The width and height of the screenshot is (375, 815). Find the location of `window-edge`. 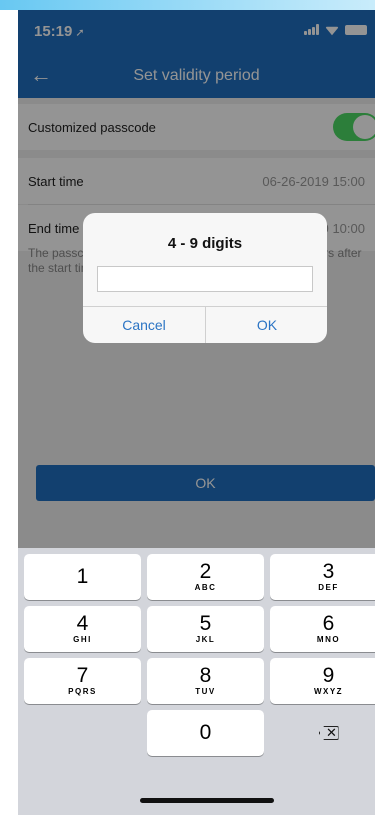

window-edge is located at coordinates (187, 5).